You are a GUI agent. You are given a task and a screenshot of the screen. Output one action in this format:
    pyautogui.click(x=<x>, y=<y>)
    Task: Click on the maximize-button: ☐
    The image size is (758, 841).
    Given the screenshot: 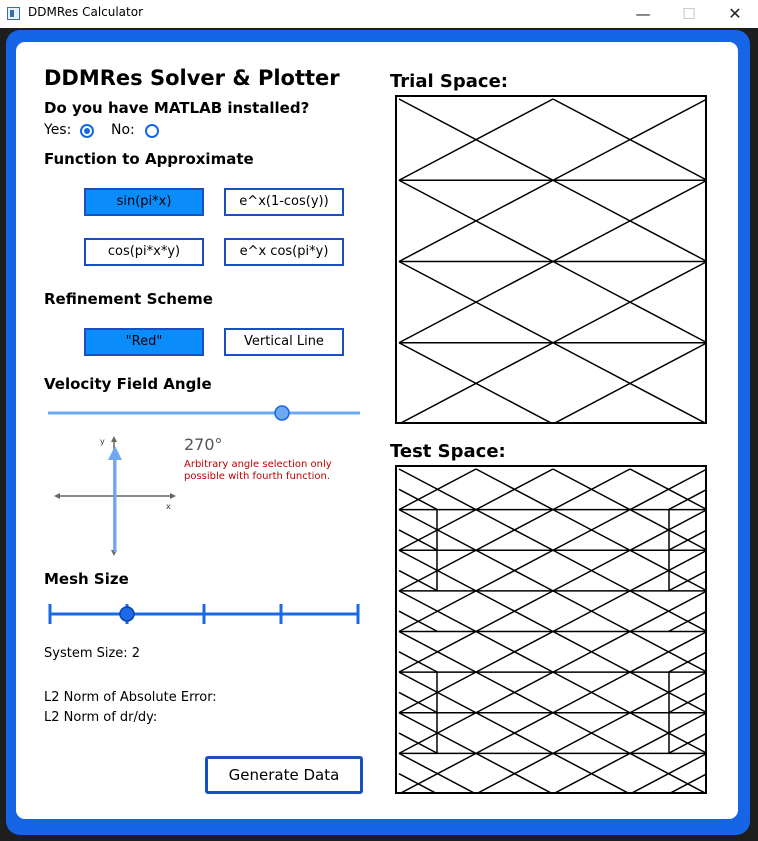 What is the action you would take?
    pyautogui.click(x=689, y=14)
    